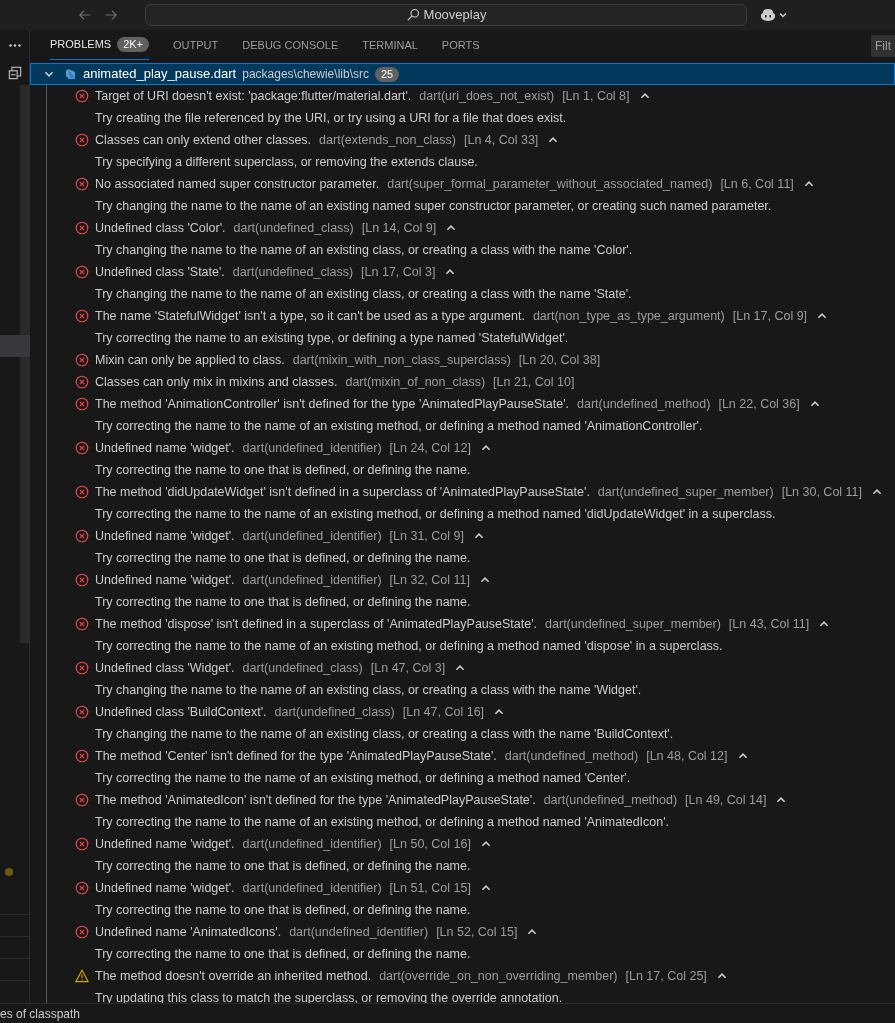  What do you see at coordinates (253, 96) in the screenshot?
I see `problem-message: Target of URI doesn't exist: 'package:flutter/material.dart'.` at bounding box center [253, 96].